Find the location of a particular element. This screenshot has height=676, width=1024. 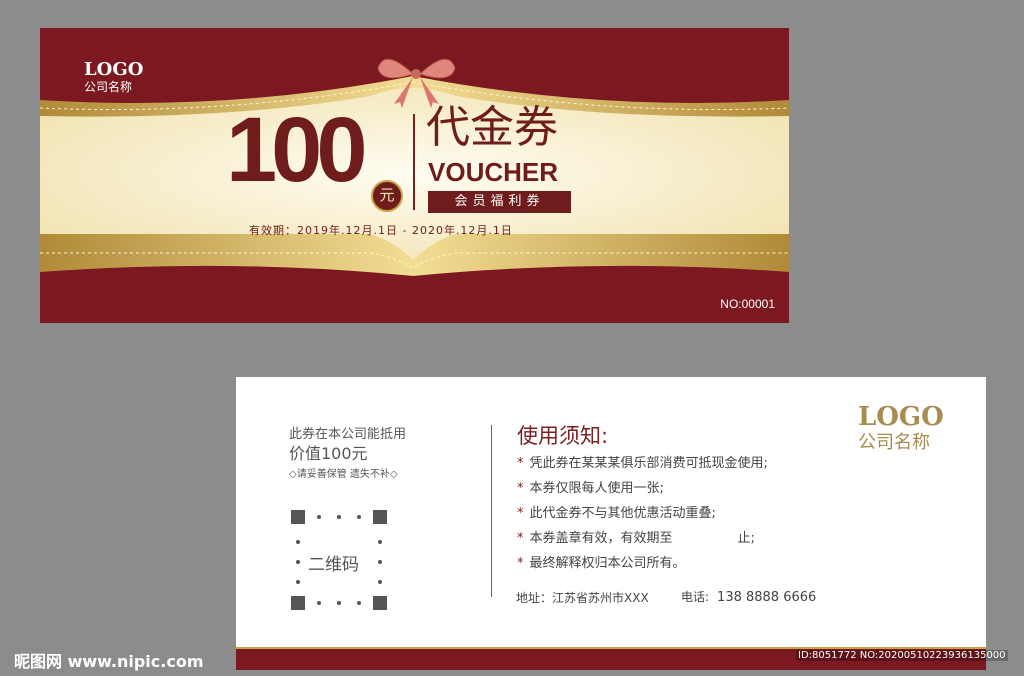

notice-title: 使用须知: is located at coordinates (563, 436).